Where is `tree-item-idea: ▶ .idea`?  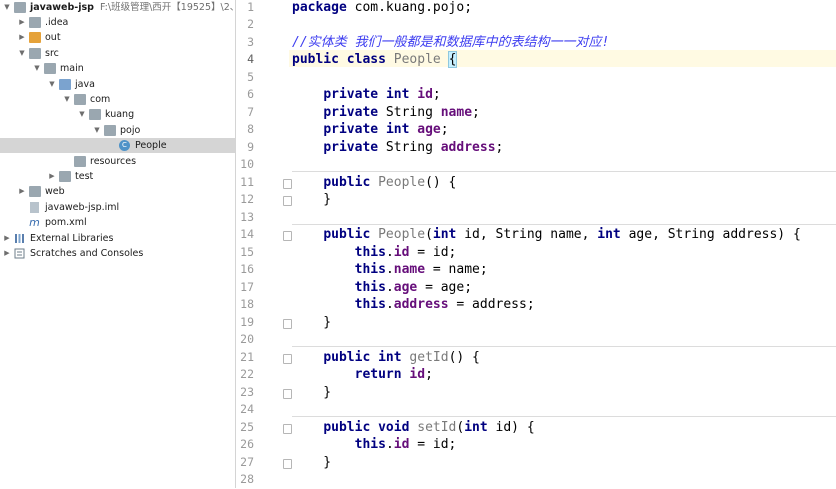
tree-item-idea: ▶ .idea is located at coordinates (117, 22).